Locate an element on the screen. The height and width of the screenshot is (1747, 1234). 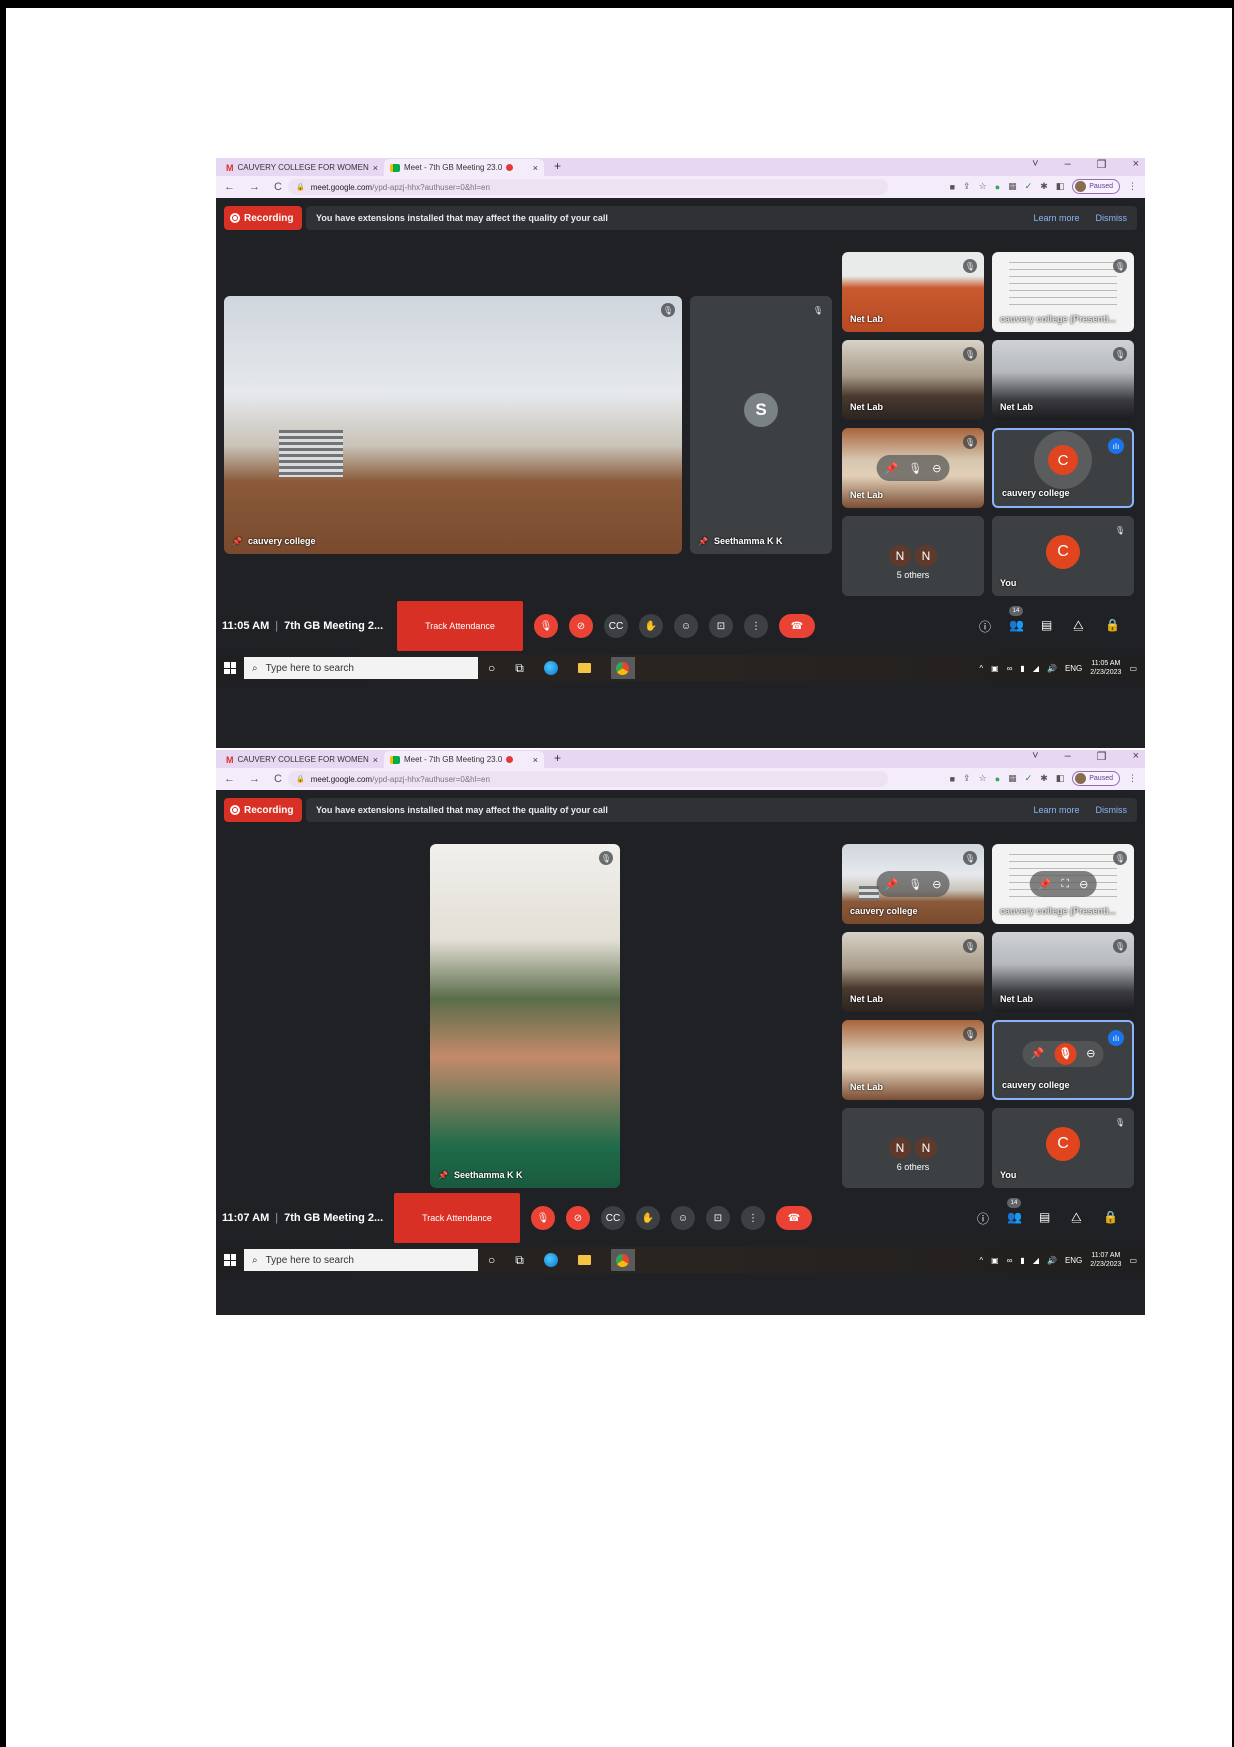
speaking-tile: ıIı 📌 🎙 ⊖ cauvery college is located at coordinates (1063, 1060).